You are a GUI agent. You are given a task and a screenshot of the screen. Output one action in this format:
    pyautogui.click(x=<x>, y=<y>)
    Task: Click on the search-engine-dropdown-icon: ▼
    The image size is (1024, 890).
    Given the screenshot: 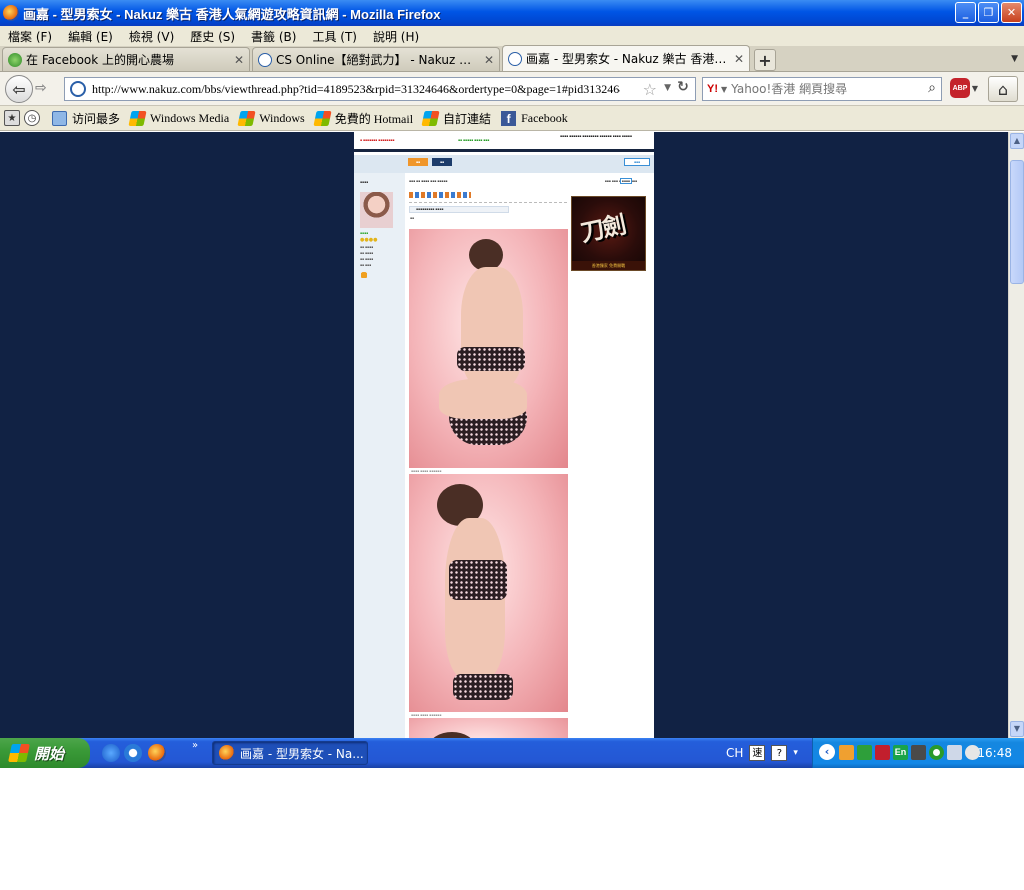 What is the action you would take?
    pyautogui.click(x=724, y=89)
    